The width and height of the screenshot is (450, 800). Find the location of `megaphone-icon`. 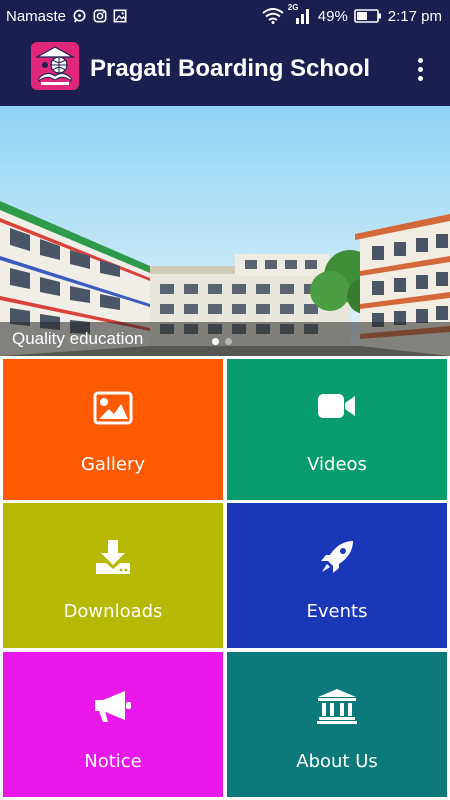

megaphone-icon is located at coordinates (113, 706).